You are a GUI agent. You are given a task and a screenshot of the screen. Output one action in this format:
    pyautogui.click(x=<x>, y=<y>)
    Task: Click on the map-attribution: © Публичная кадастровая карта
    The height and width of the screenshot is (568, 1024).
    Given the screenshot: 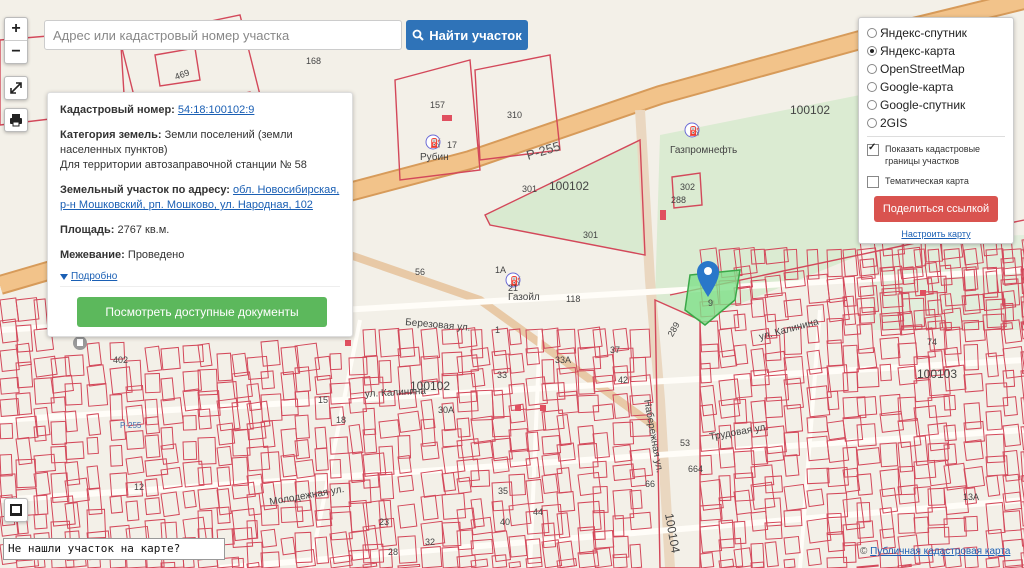 What is the action you would take?
    pyautogui.click(x=935, y=551)
    